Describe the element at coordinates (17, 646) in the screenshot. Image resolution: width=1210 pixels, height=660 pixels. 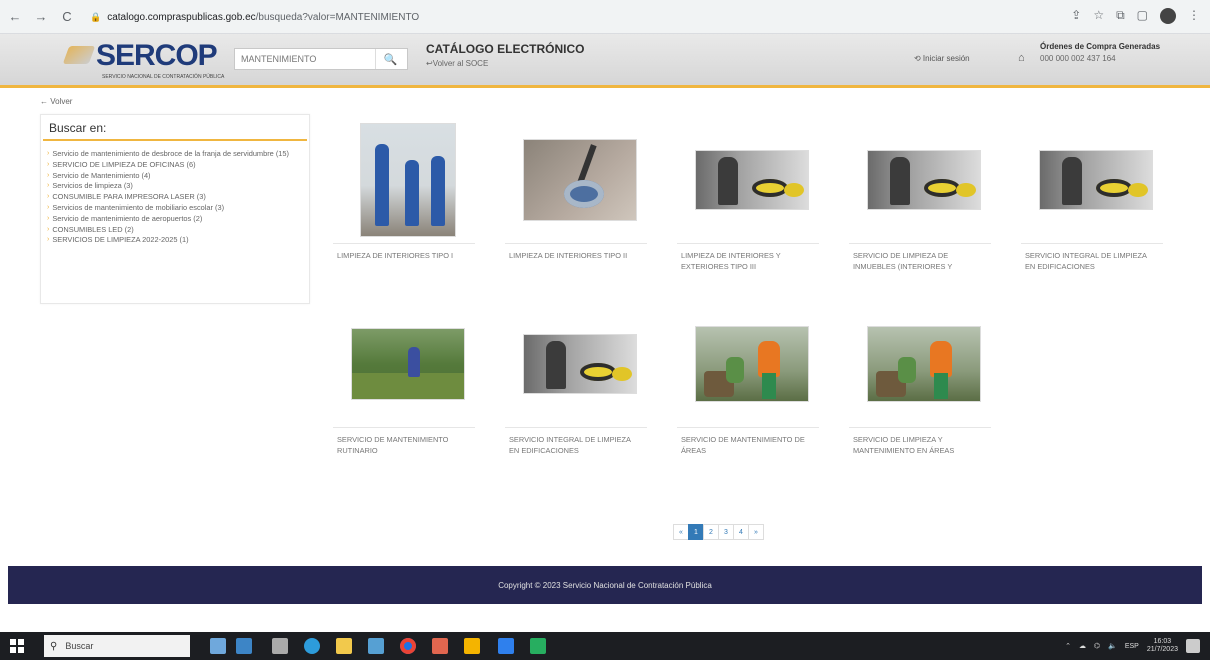
I see `windows-start-icon` at that location.